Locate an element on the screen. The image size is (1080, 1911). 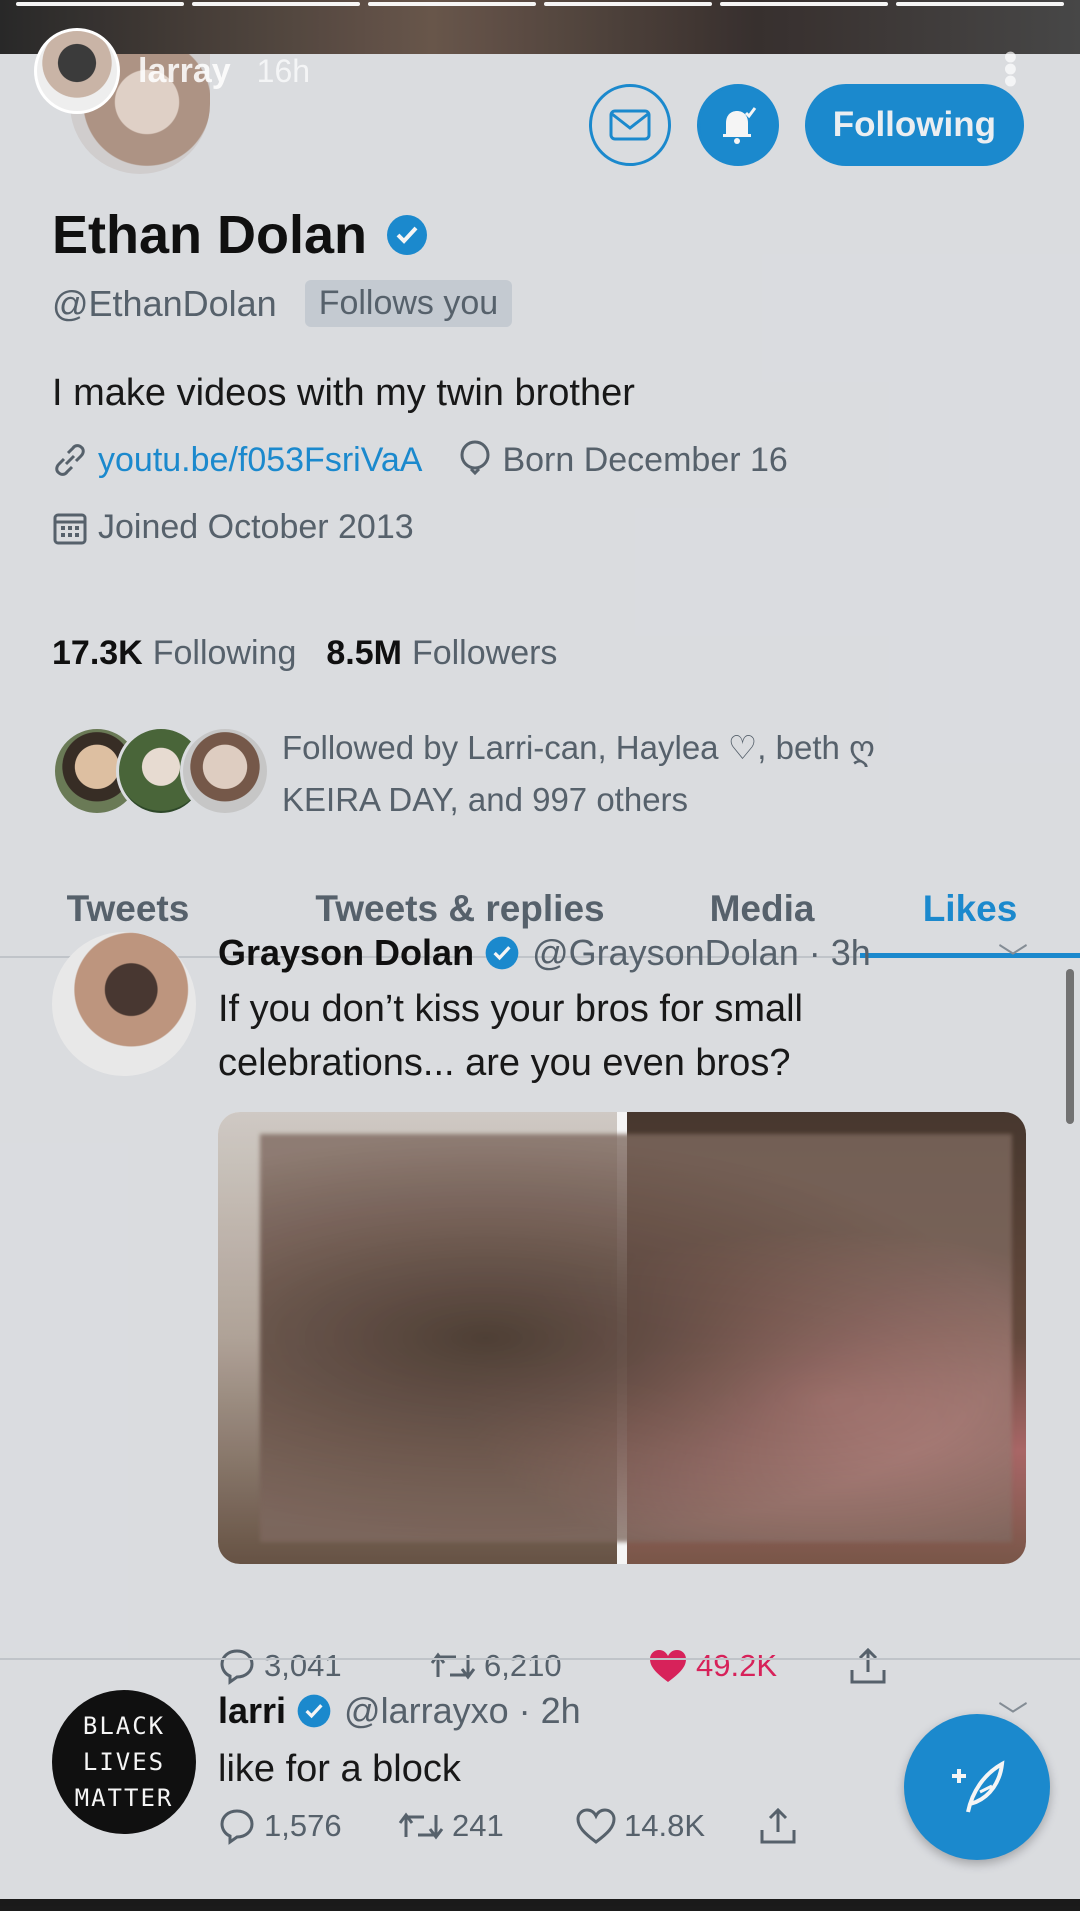
followers-count: 8.5M is located at coordinates (364, 653).